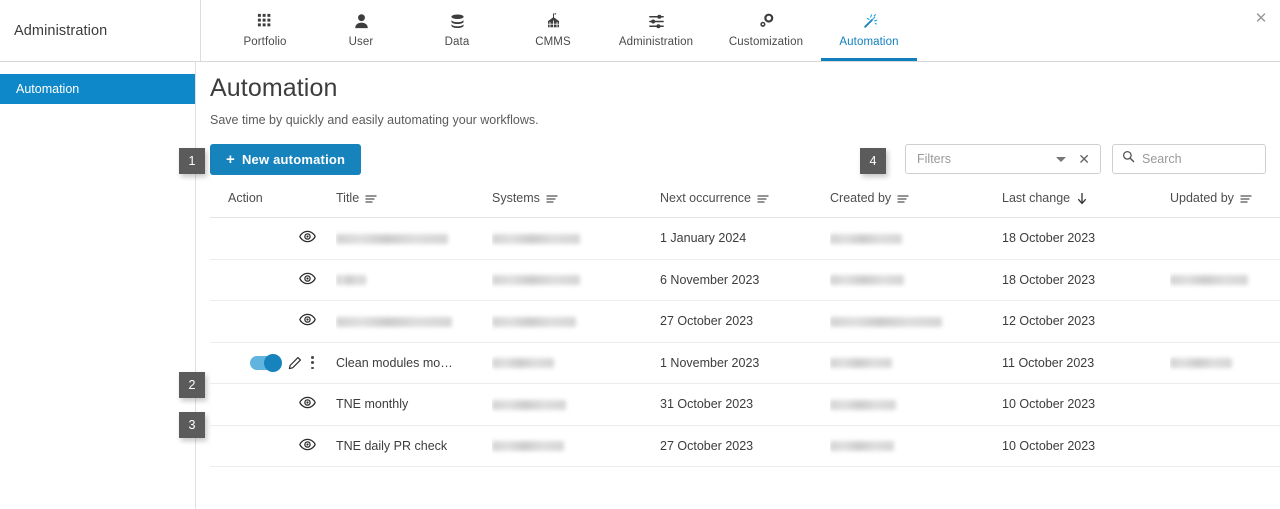 This screenshot has width=1280, height=509. Describe the element at coordinates (1128, 159) in the screenshot. I see `search-icon` at that location.